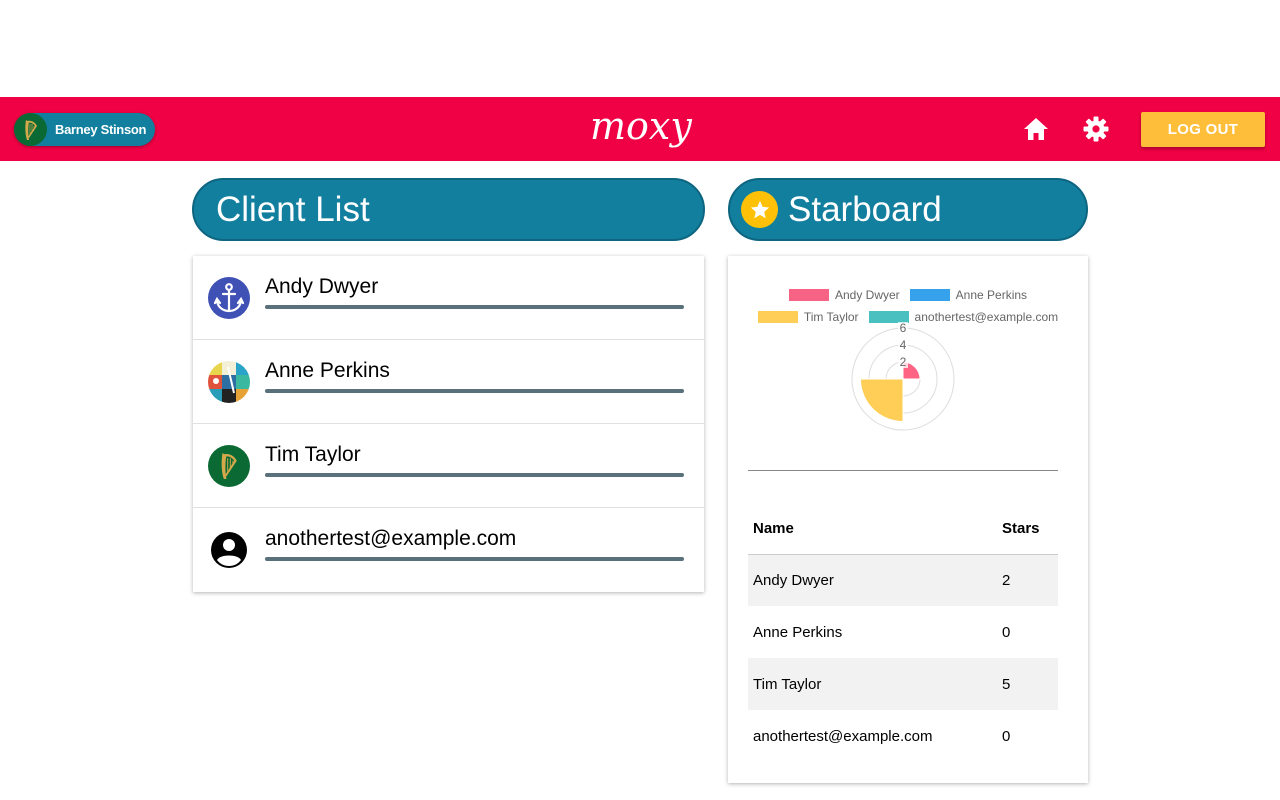 This screenshot has height=800, width=1280. I want to click on chart-divider, so click(903, 470).